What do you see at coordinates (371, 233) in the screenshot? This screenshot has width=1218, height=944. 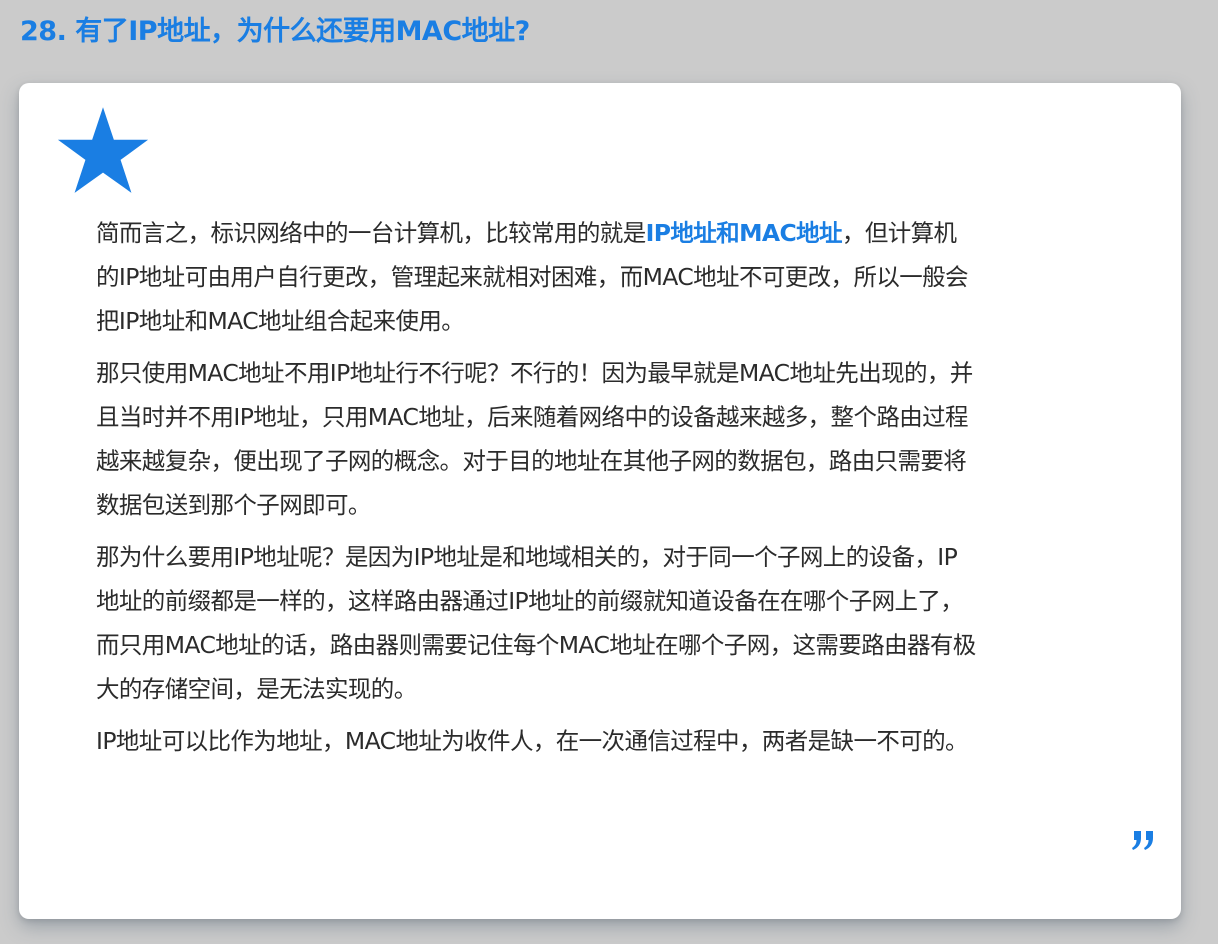 I see `paragraph-1-intro: 简而言之，标识网络中的一台计算机，比较常用的就是` at bounding box center [371, 233].